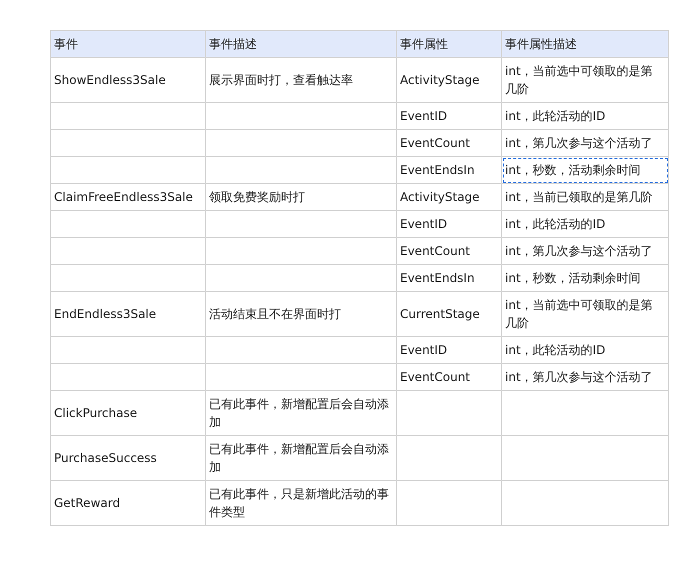 The width and height of the screenshot is (684, 566). What do you see at coordinates (449, 314) in the screenshot?
I see `table-cell: CurrentStage` at bounding box center [449, 314].